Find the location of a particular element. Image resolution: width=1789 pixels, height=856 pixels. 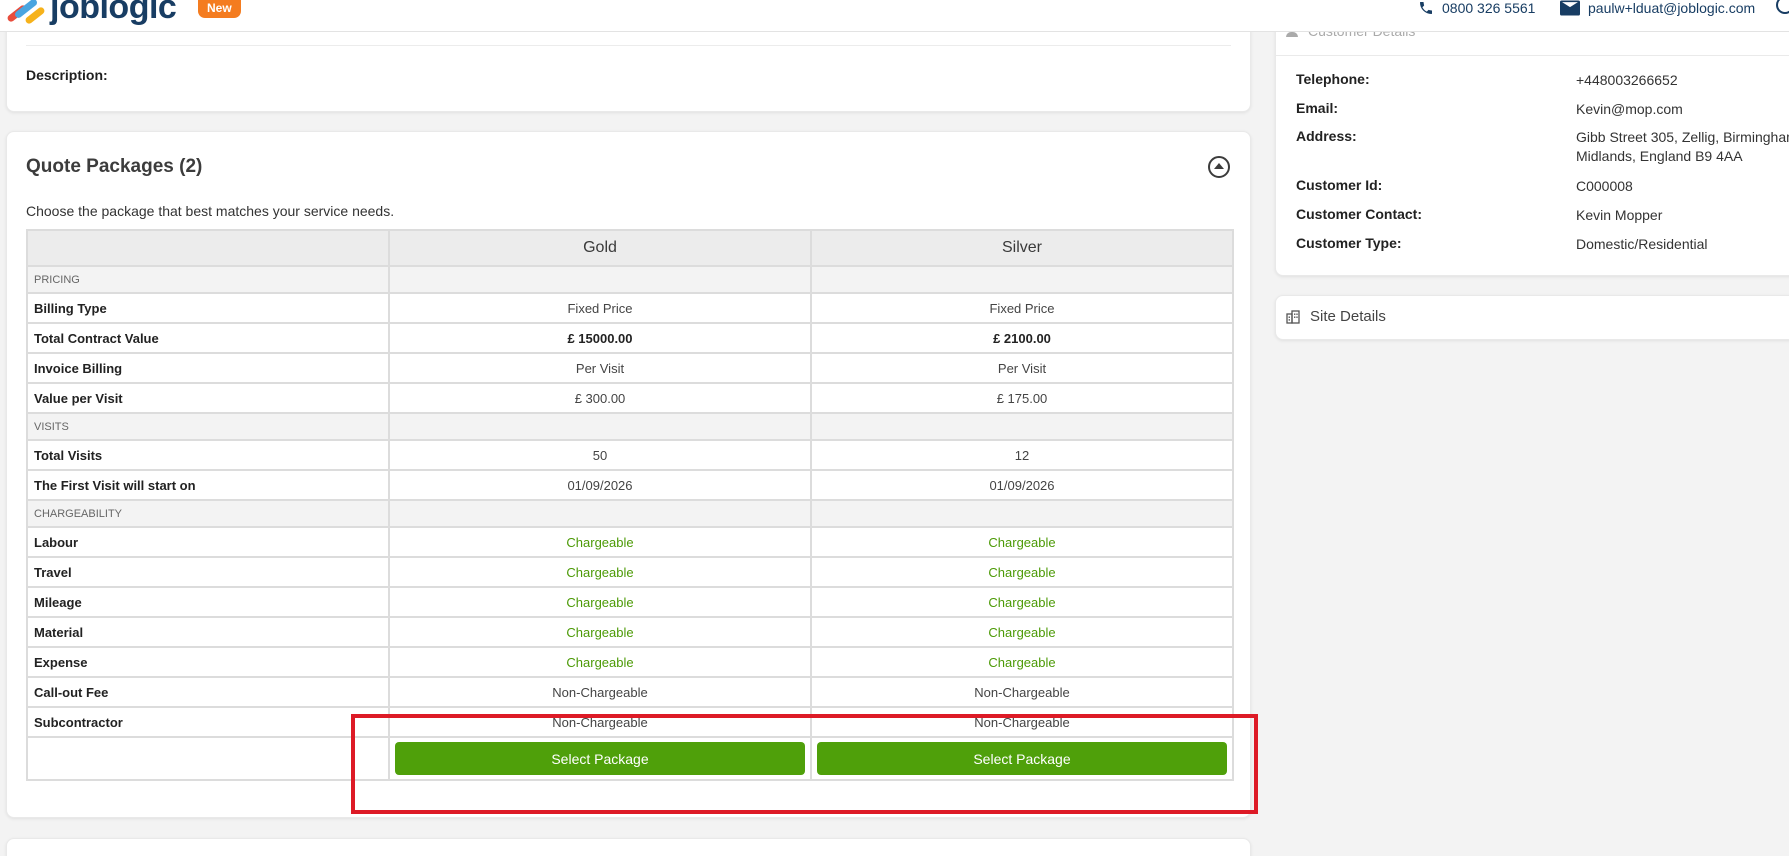

gold-value: Per Visit is located at coordinates (600, 368).